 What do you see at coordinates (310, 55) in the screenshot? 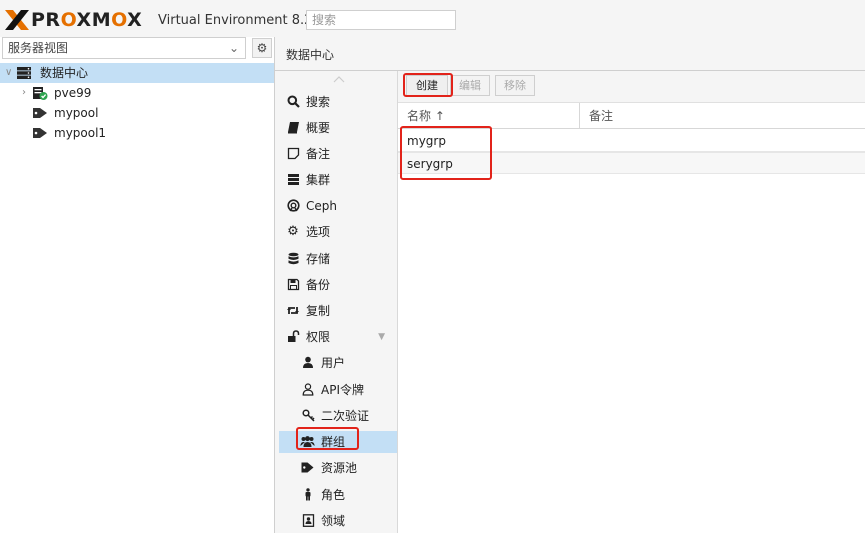
I see `page-title: 数据中心` at bounding box center [310, 55].